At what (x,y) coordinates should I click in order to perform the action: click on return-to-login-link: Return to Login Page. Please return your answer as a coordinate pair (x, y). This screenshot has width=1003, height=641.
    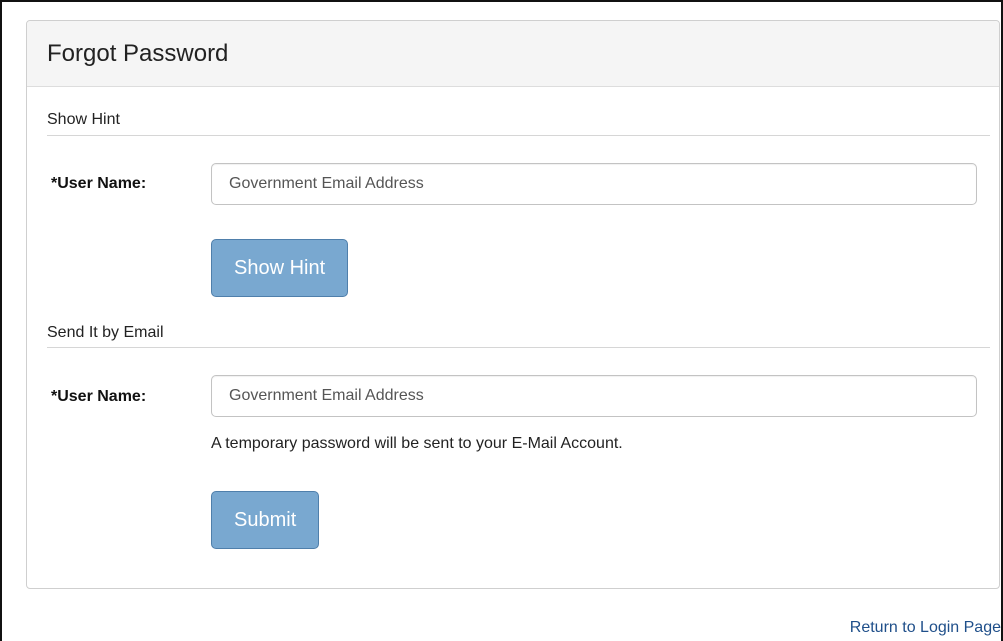
    Looking at the image, I should click on (925, 628).